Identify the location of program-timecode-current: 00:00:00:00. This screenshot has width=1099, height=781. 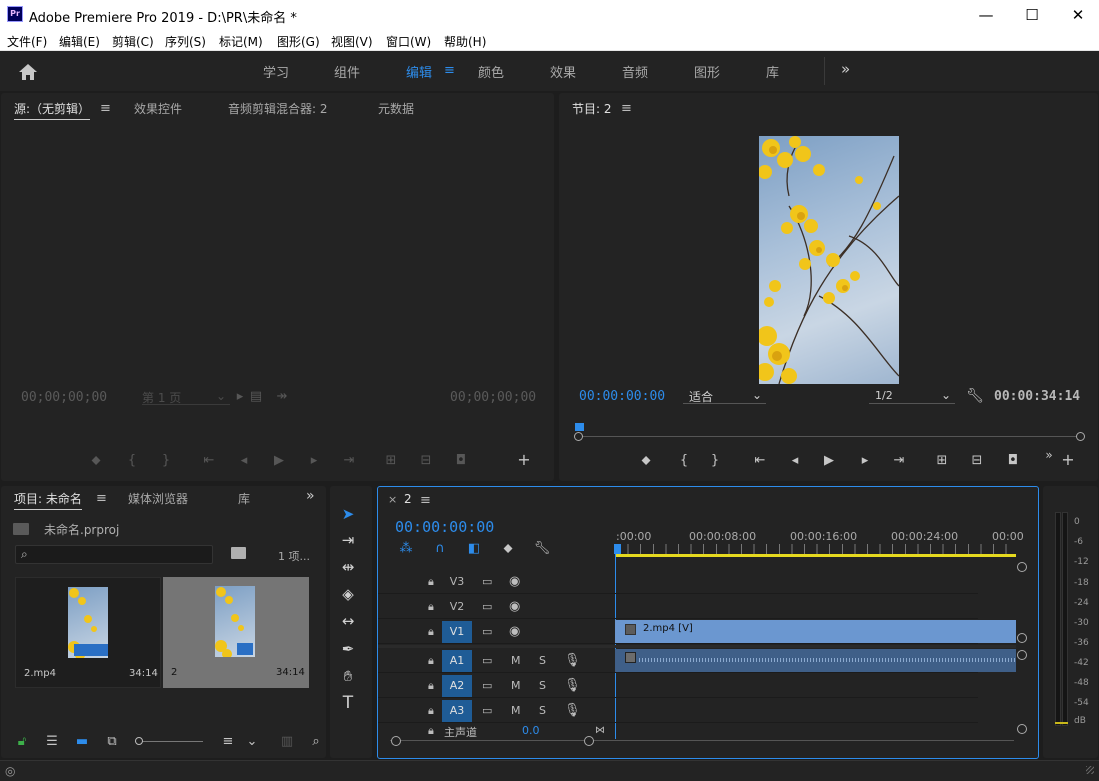
(622, 396).